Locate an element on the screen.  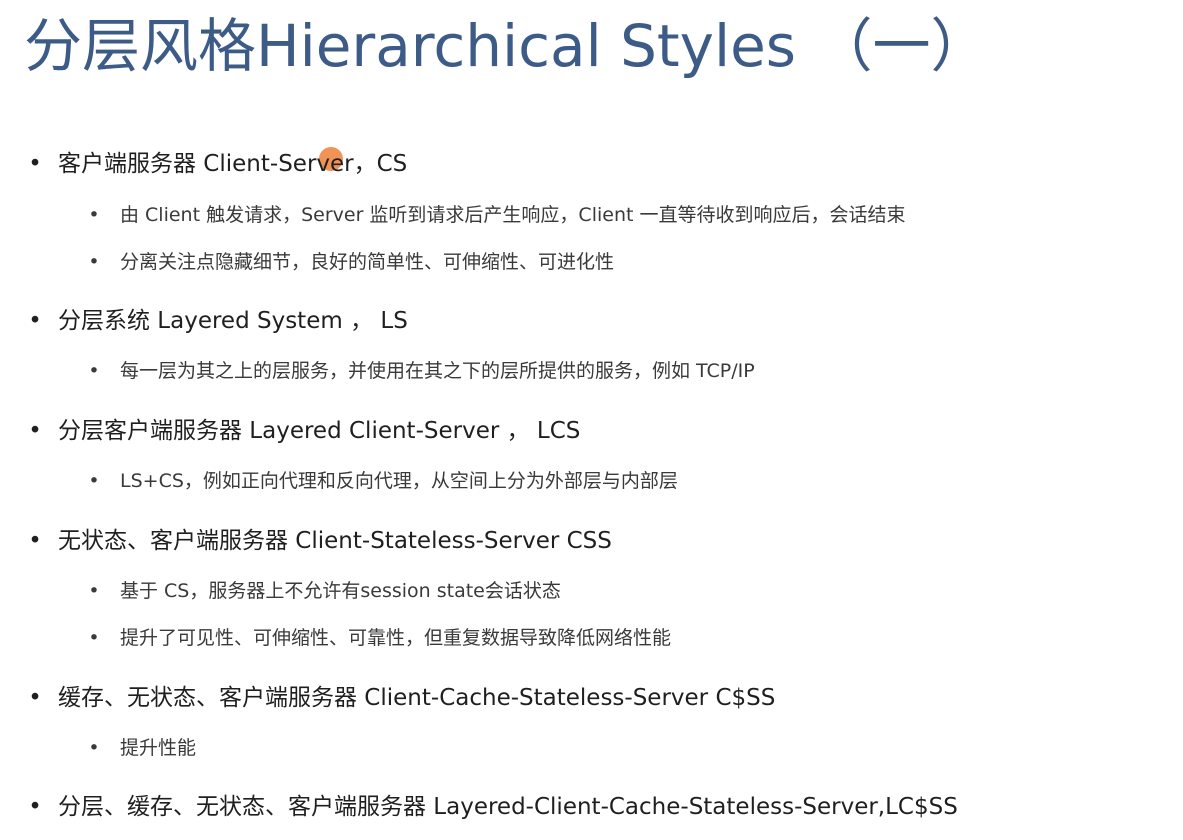
sub-bullet-text: 每一层为其之上的层服务，并使用在其之下的层所提供的服务，例如 TCP/IP is located at coordinates (437, 371).